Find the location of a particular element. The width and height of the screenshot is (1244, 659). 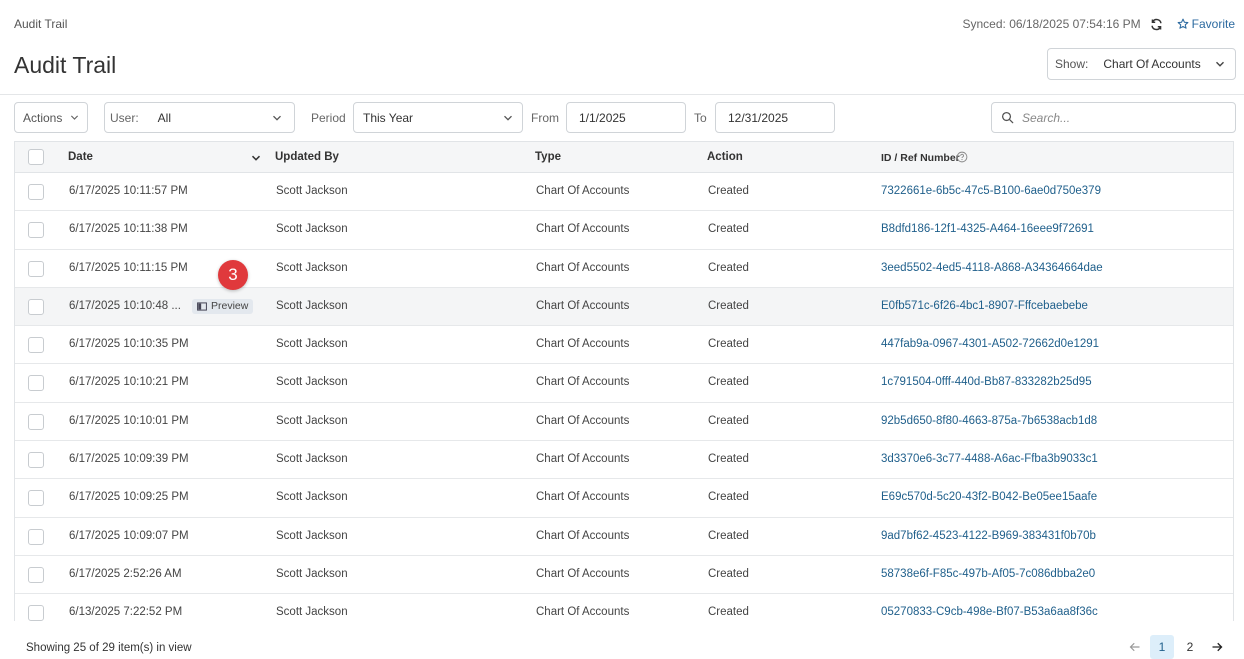

header-divider is located at coordinates (622, 94).